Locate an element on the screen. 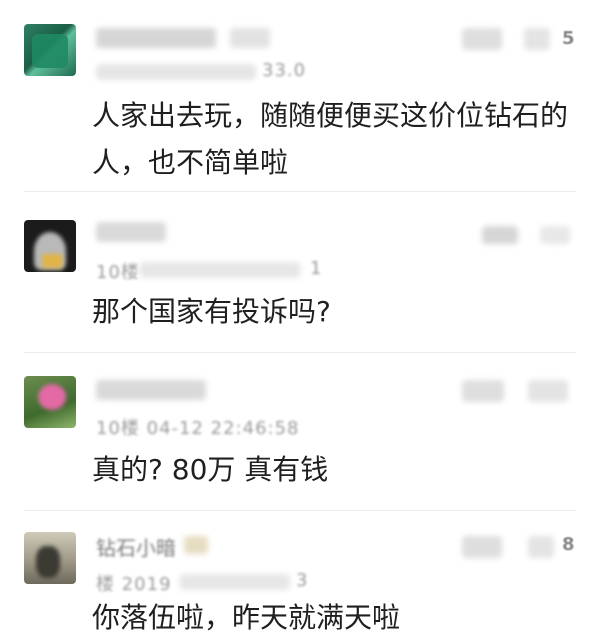  comment-text: 人家出去玩，随随便便买这价位钻石的人，也不简单啦 is located at coordinates (342, 139).